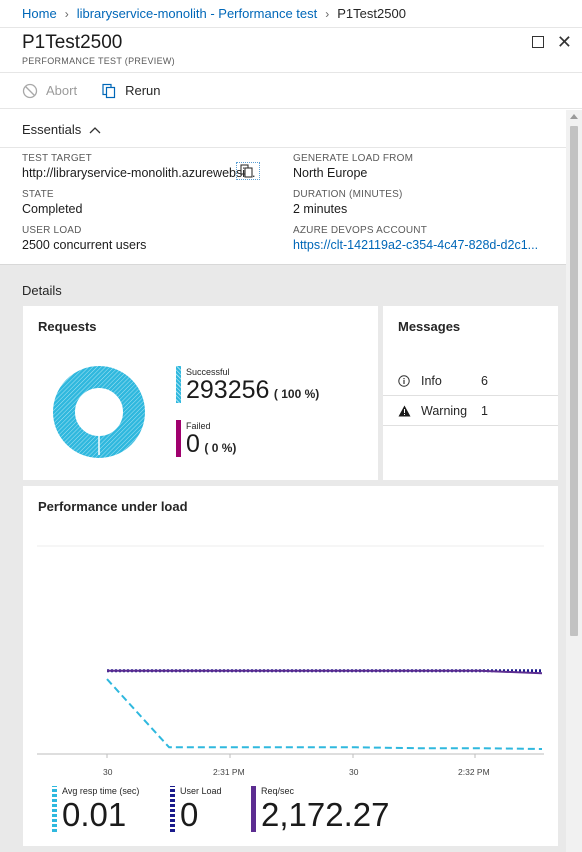 The image size is (582, 852). What do you see at coordinates (178, 438) in the screenshot?
I see `failed-legend-bar` at bounding box center [178, 438].